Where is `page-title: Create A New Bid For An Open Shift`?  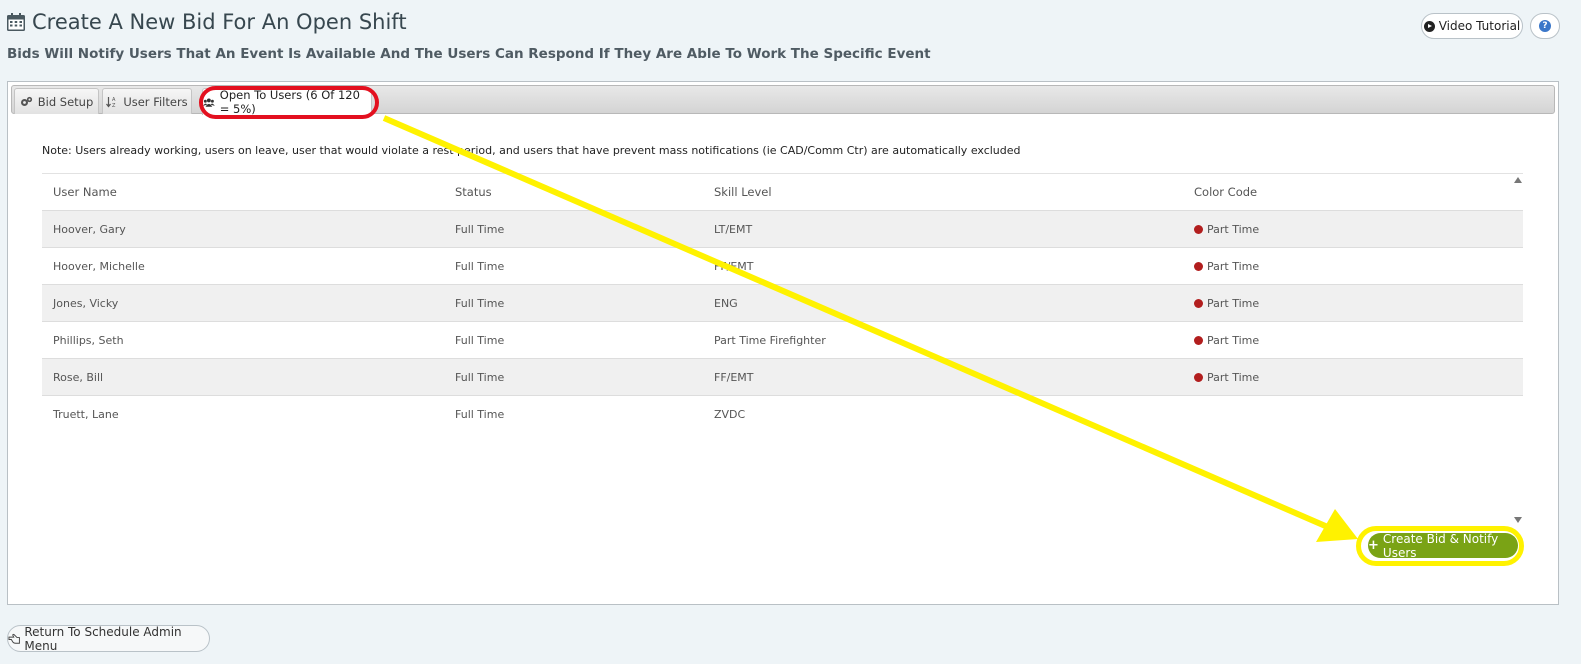
page-title: Create A New Bid For An Open Shift is located at coordinates (206, 22).